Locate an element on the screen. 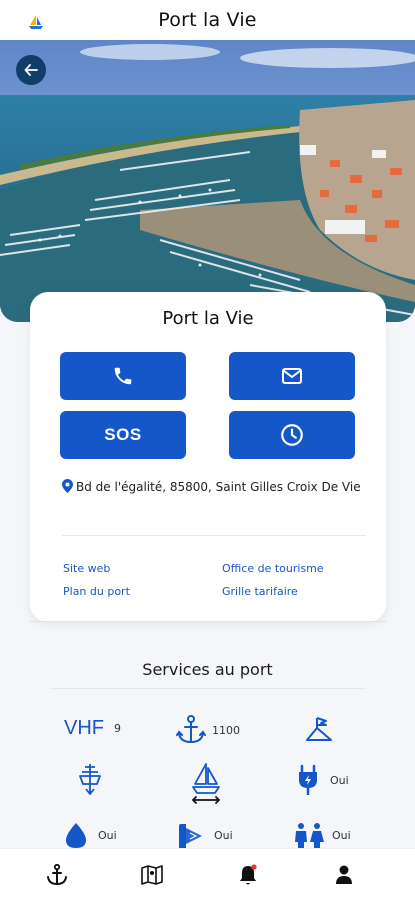  sos-button: SOS is located at coordinates (123, 435).